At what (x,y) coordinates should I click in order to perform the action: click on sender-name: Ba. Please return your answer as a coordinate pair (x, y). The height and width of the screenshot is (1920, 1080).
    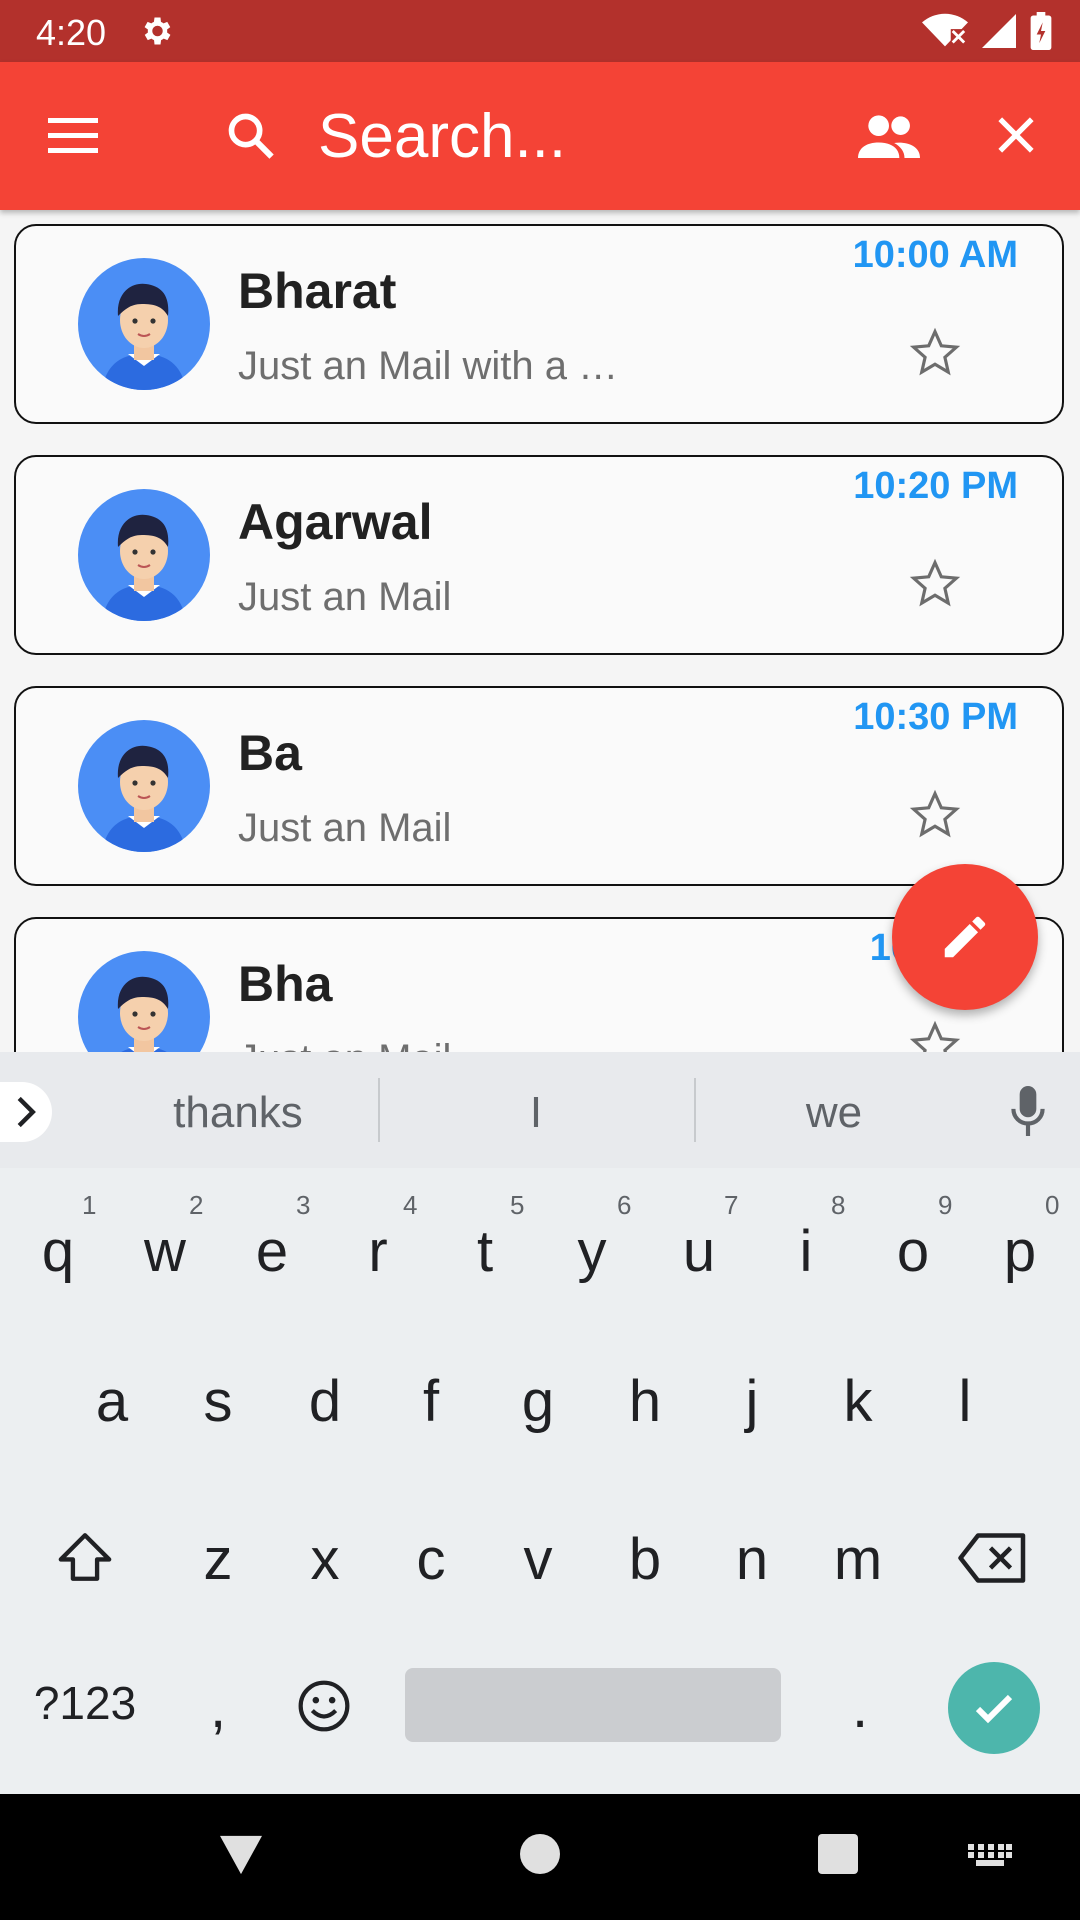
    Looking at the image, I should click on (270, 753).